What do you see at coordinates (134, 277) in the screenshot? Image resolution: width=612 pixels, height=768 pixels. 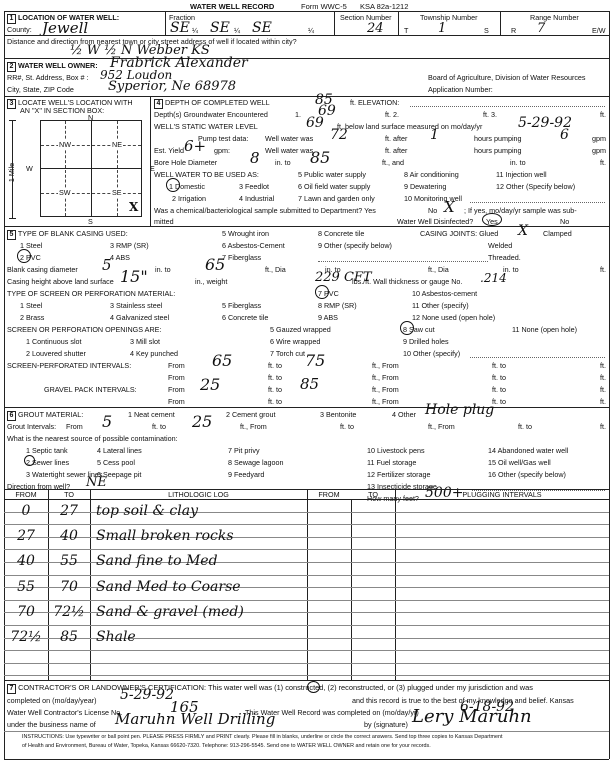 I see `height-field: 15"` at bounding box center [134, 277].